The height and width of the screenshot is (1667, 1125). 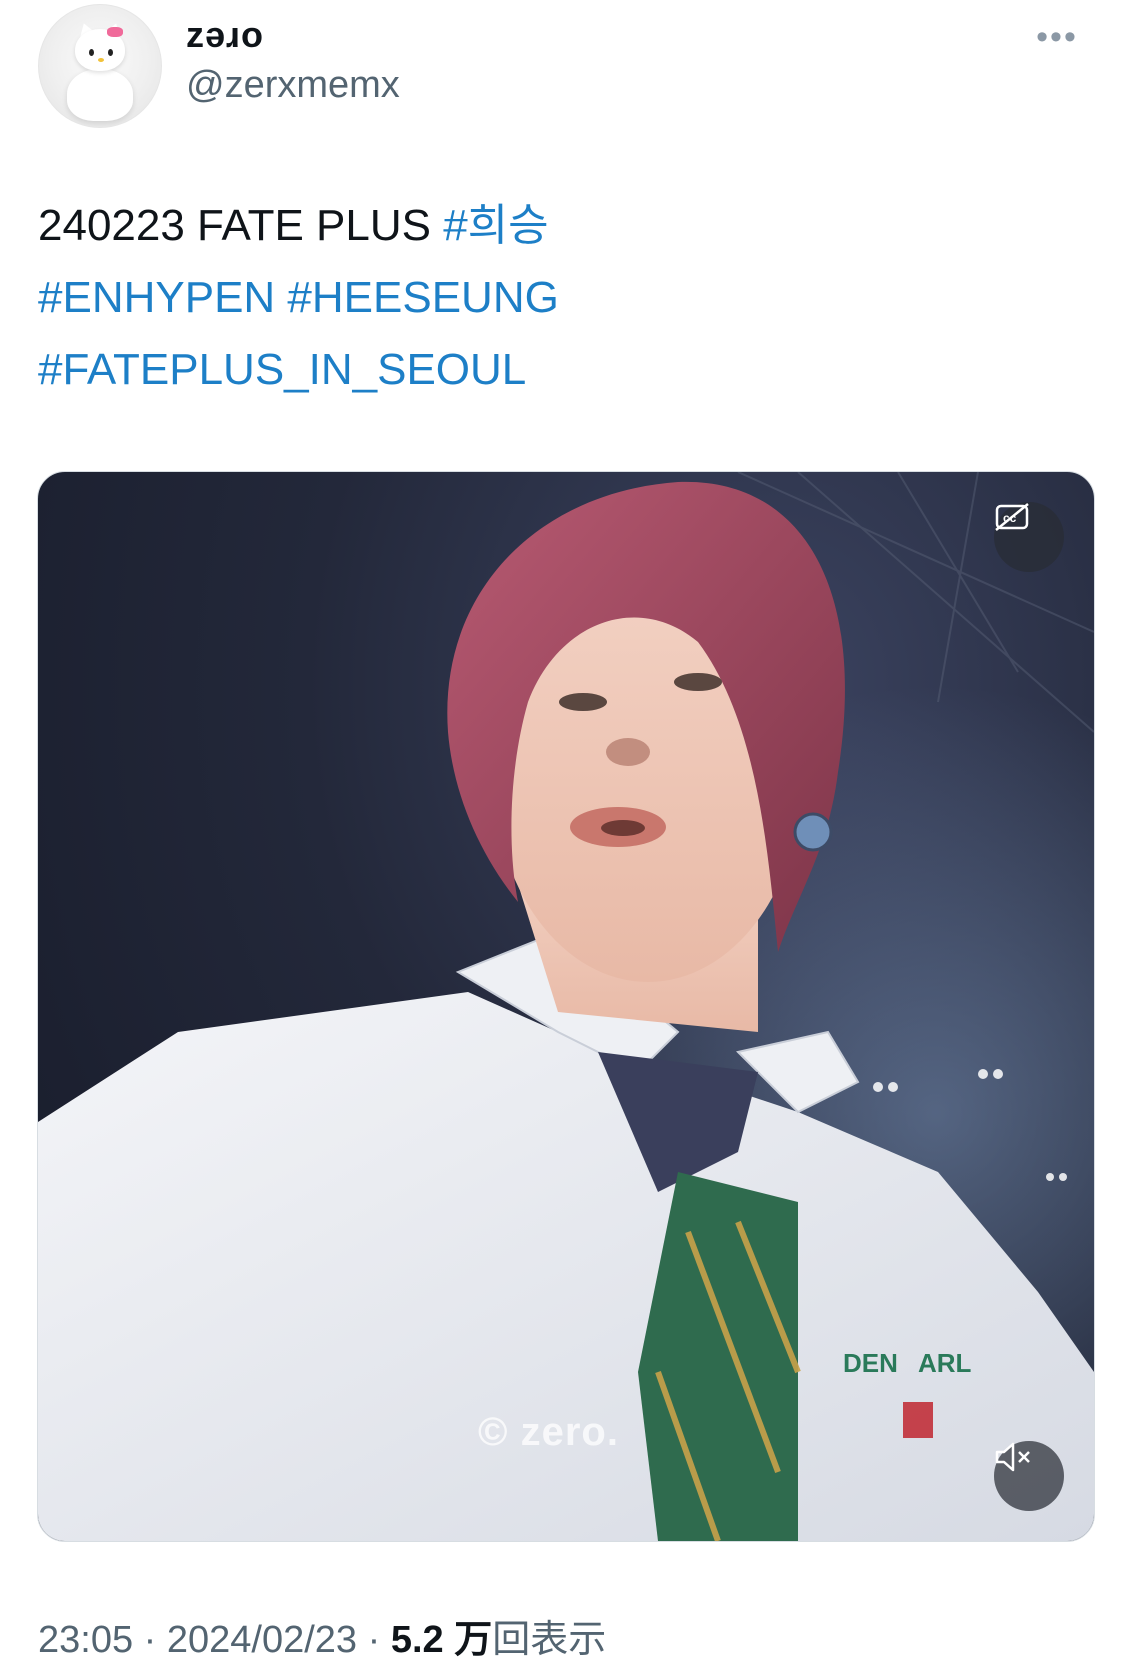 What do you see at coordinates (549, 1640) in the screenshot?
I see `views-label: 回表示` at bounding box center [549, 1640].